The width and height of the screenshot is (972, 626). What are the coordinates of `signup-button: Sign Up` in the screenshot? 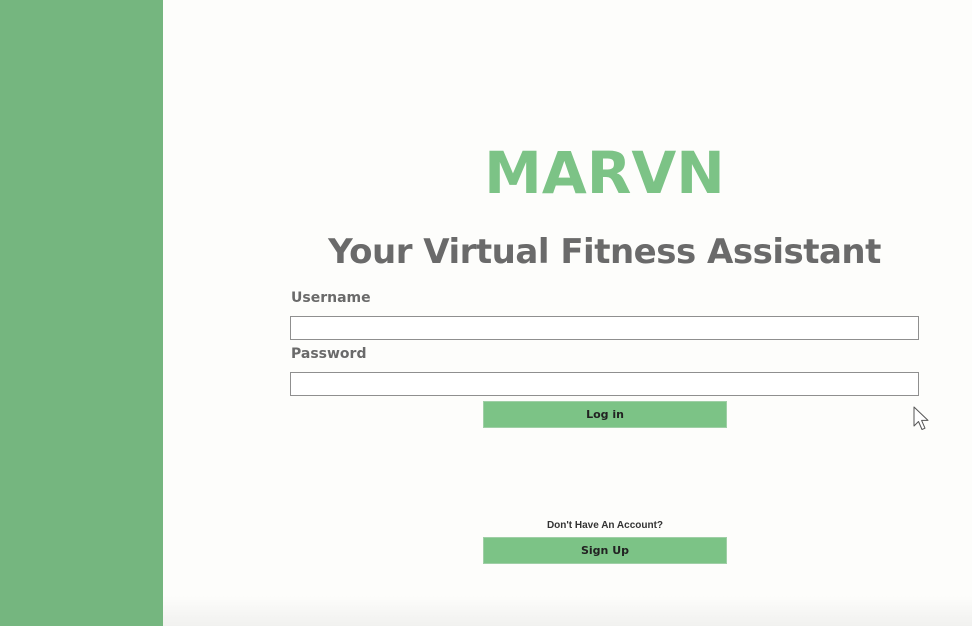 It's located at (605, 550).